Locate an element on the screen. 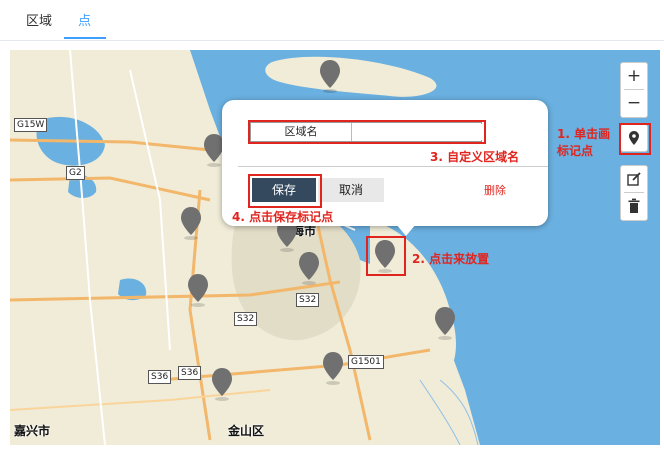 This screenshot has width=664, height=453. cancel-button: 取消 is located at coordinates (351, 190).